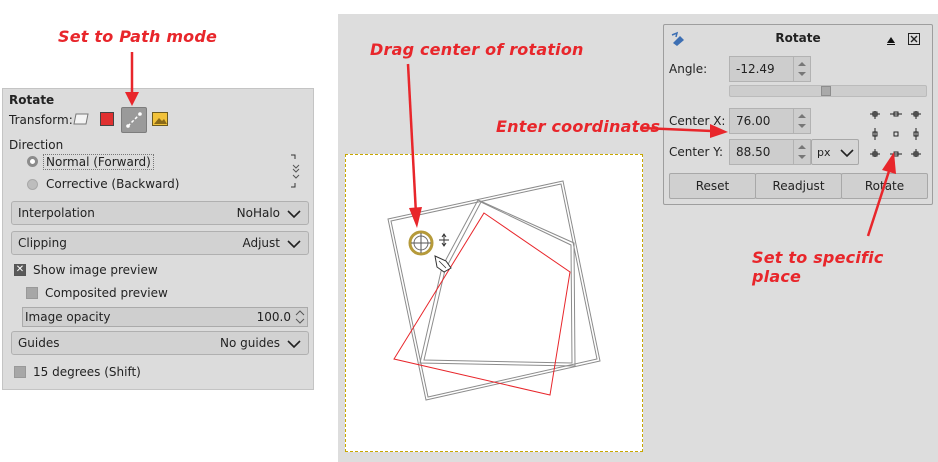 This screenshot has height=462, width=938. What do you see at coordinates (98, 162) in the screenshot?
I see `direction-normal-label: Normal (Forward)` at bounding box center [98, 162].